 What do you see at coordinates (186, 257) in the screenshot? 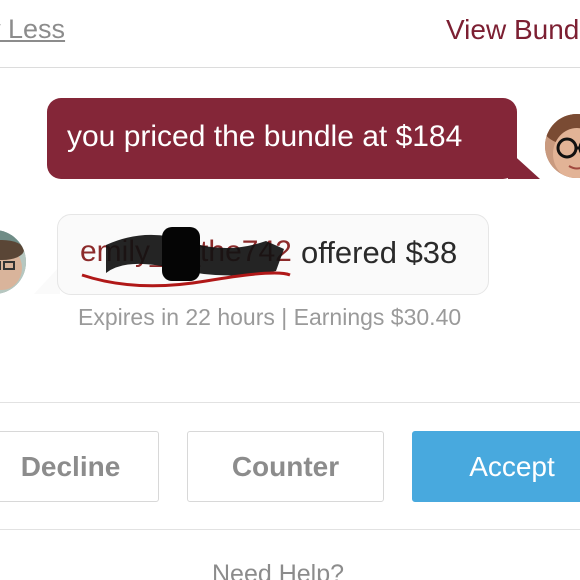
I see `redaction-scribble` at bounding box center [186, 257].